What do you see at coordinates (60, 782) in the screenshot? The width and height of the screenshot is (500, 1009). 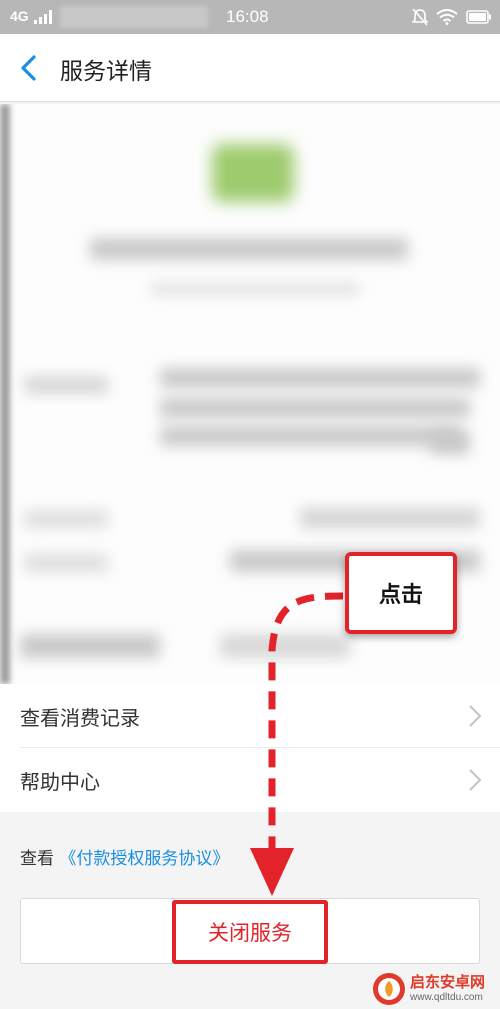 I see `menu-item-label: 帮助中心` at bounding box center [60, 782].